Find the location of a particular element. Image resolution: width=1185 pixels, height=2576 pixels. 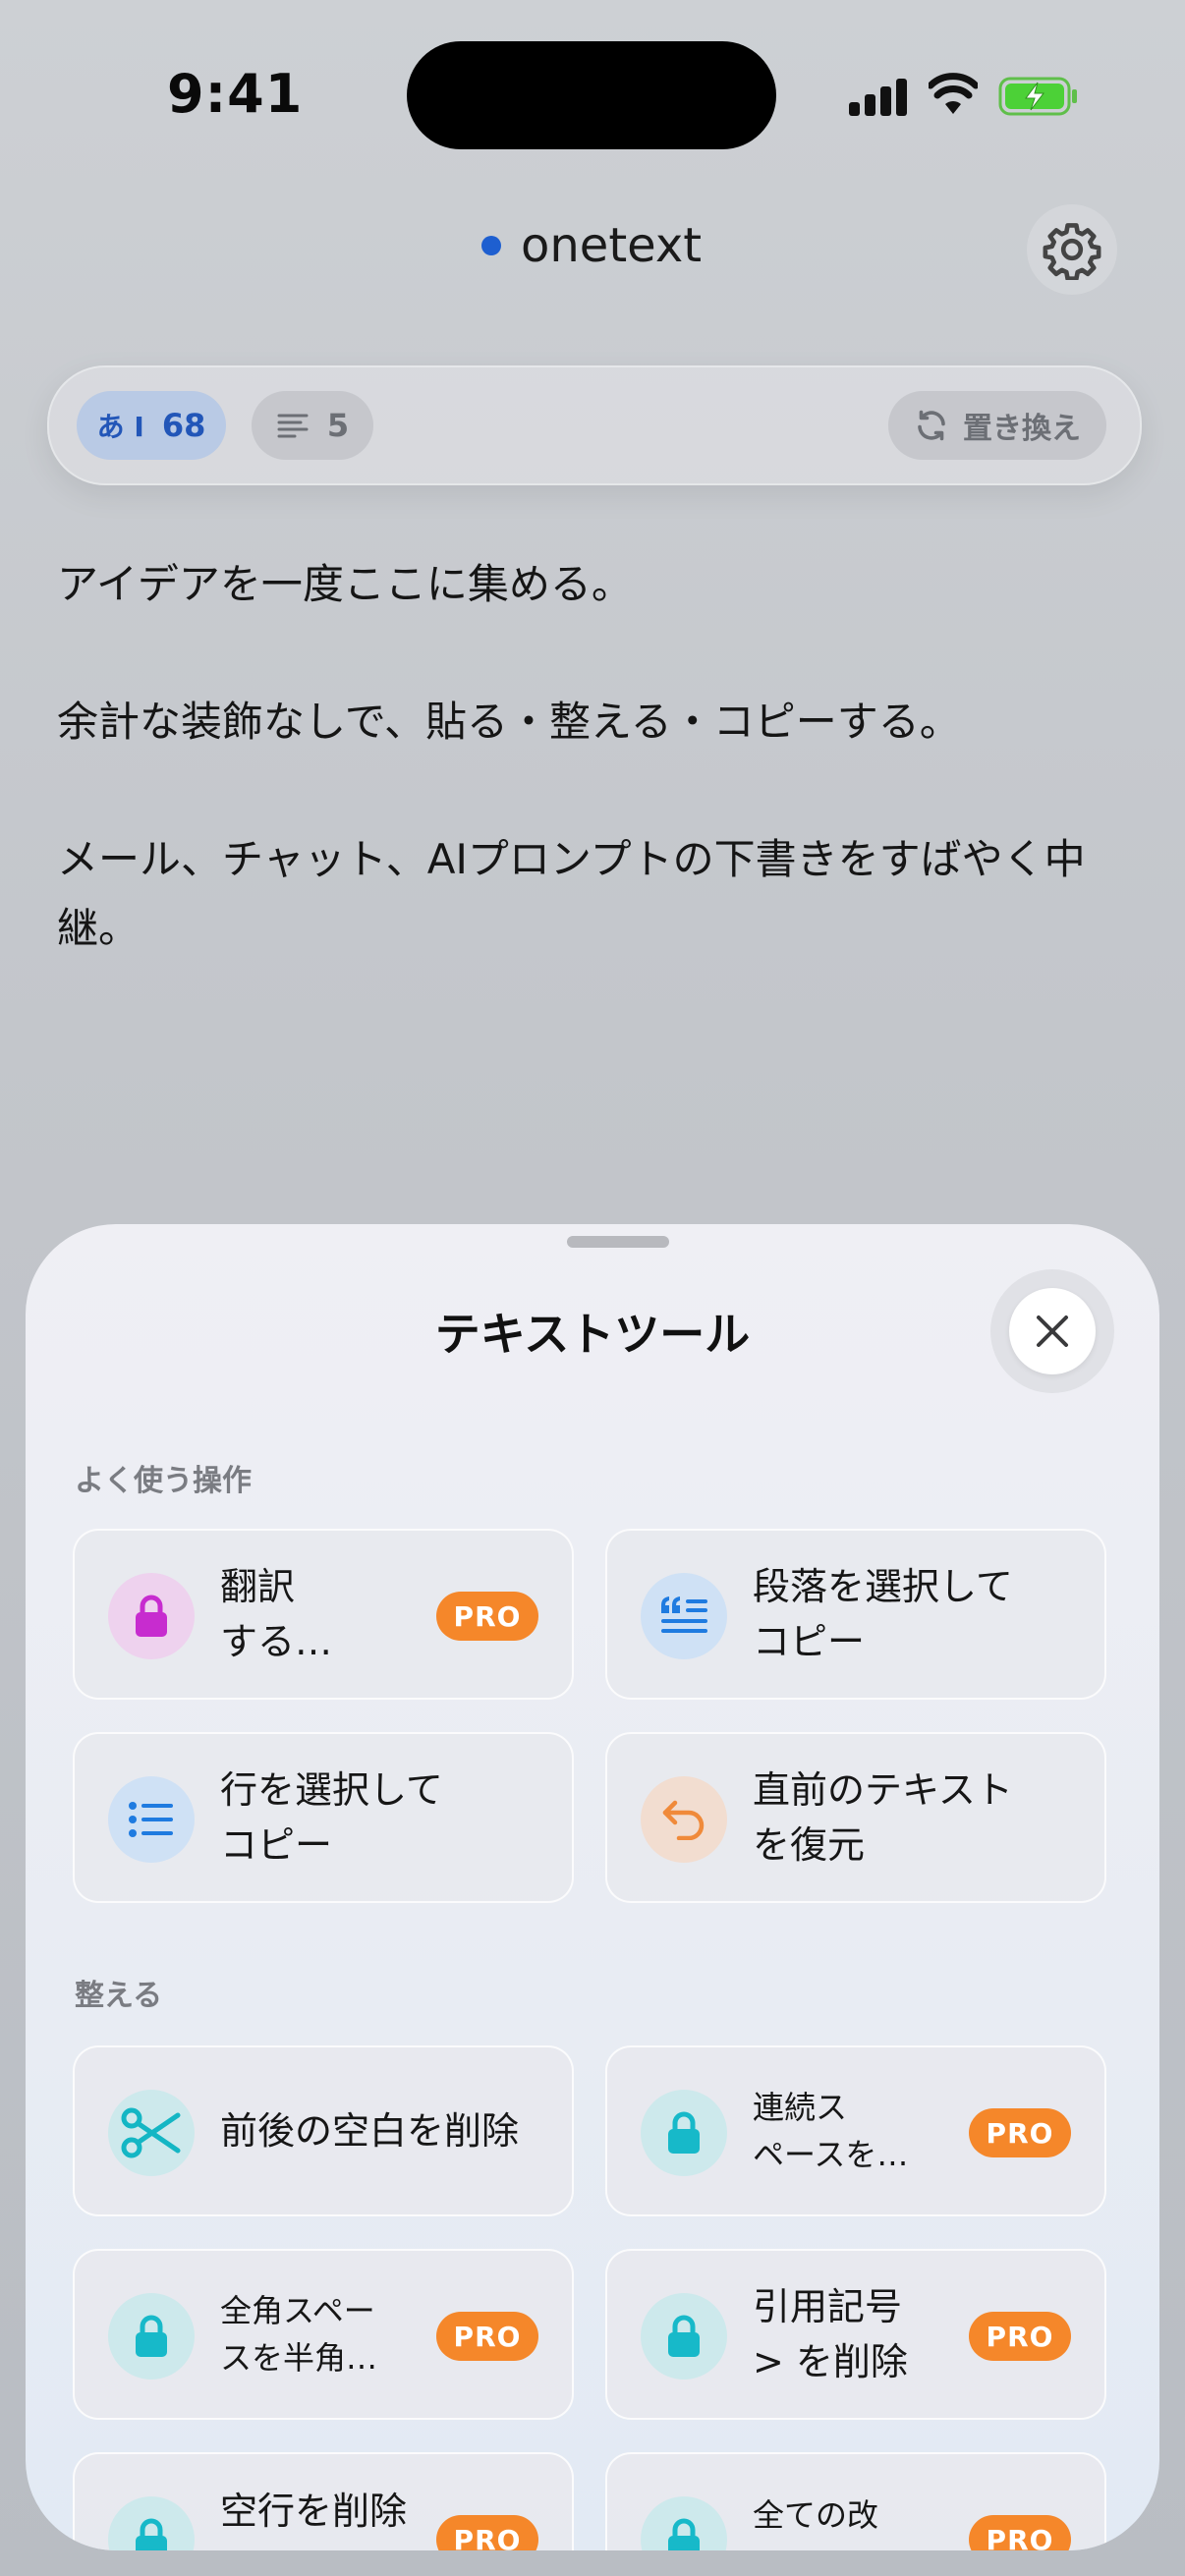

app-header: onetext is located at coordinates (592, 245).